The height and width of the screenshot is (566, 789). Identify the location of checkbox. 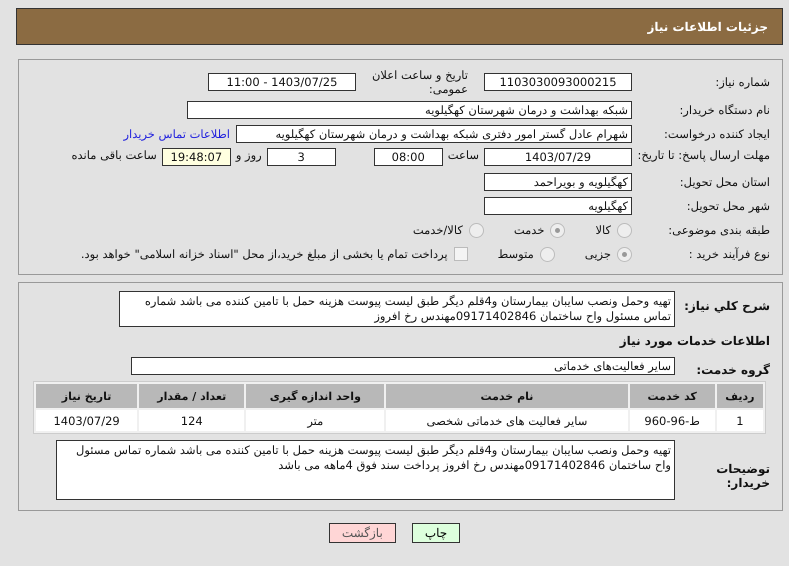
(461, 254).